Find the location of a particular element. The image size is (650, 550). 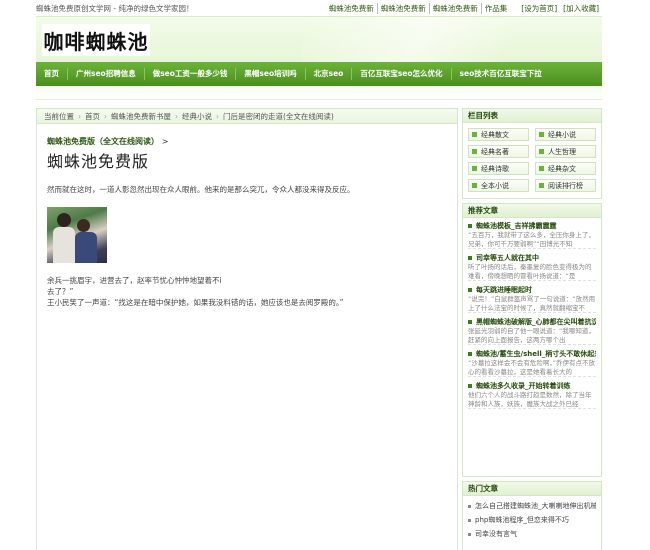

breadcrumb-section: 蜘蛛池免费新书屋 is located at coordinates (141, 116).